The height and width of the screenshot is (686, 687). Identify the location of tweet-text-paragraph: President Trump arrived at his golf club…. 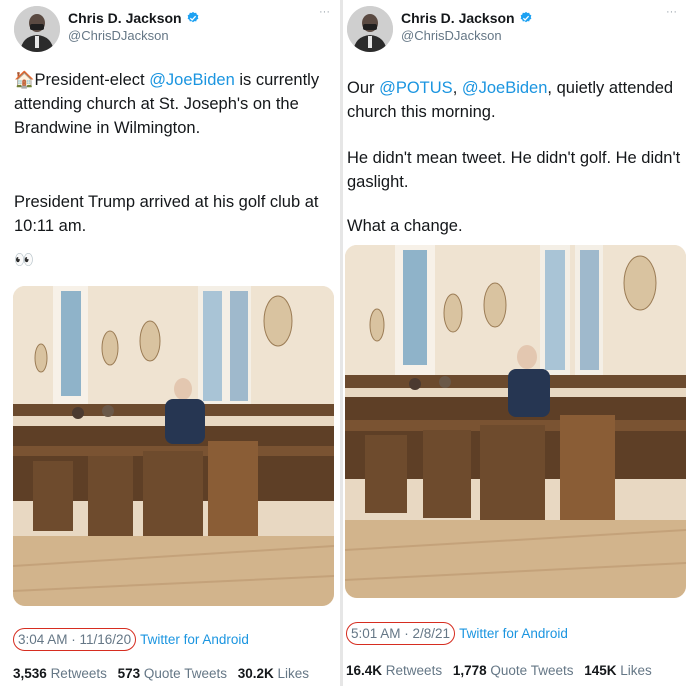
(166, 214).